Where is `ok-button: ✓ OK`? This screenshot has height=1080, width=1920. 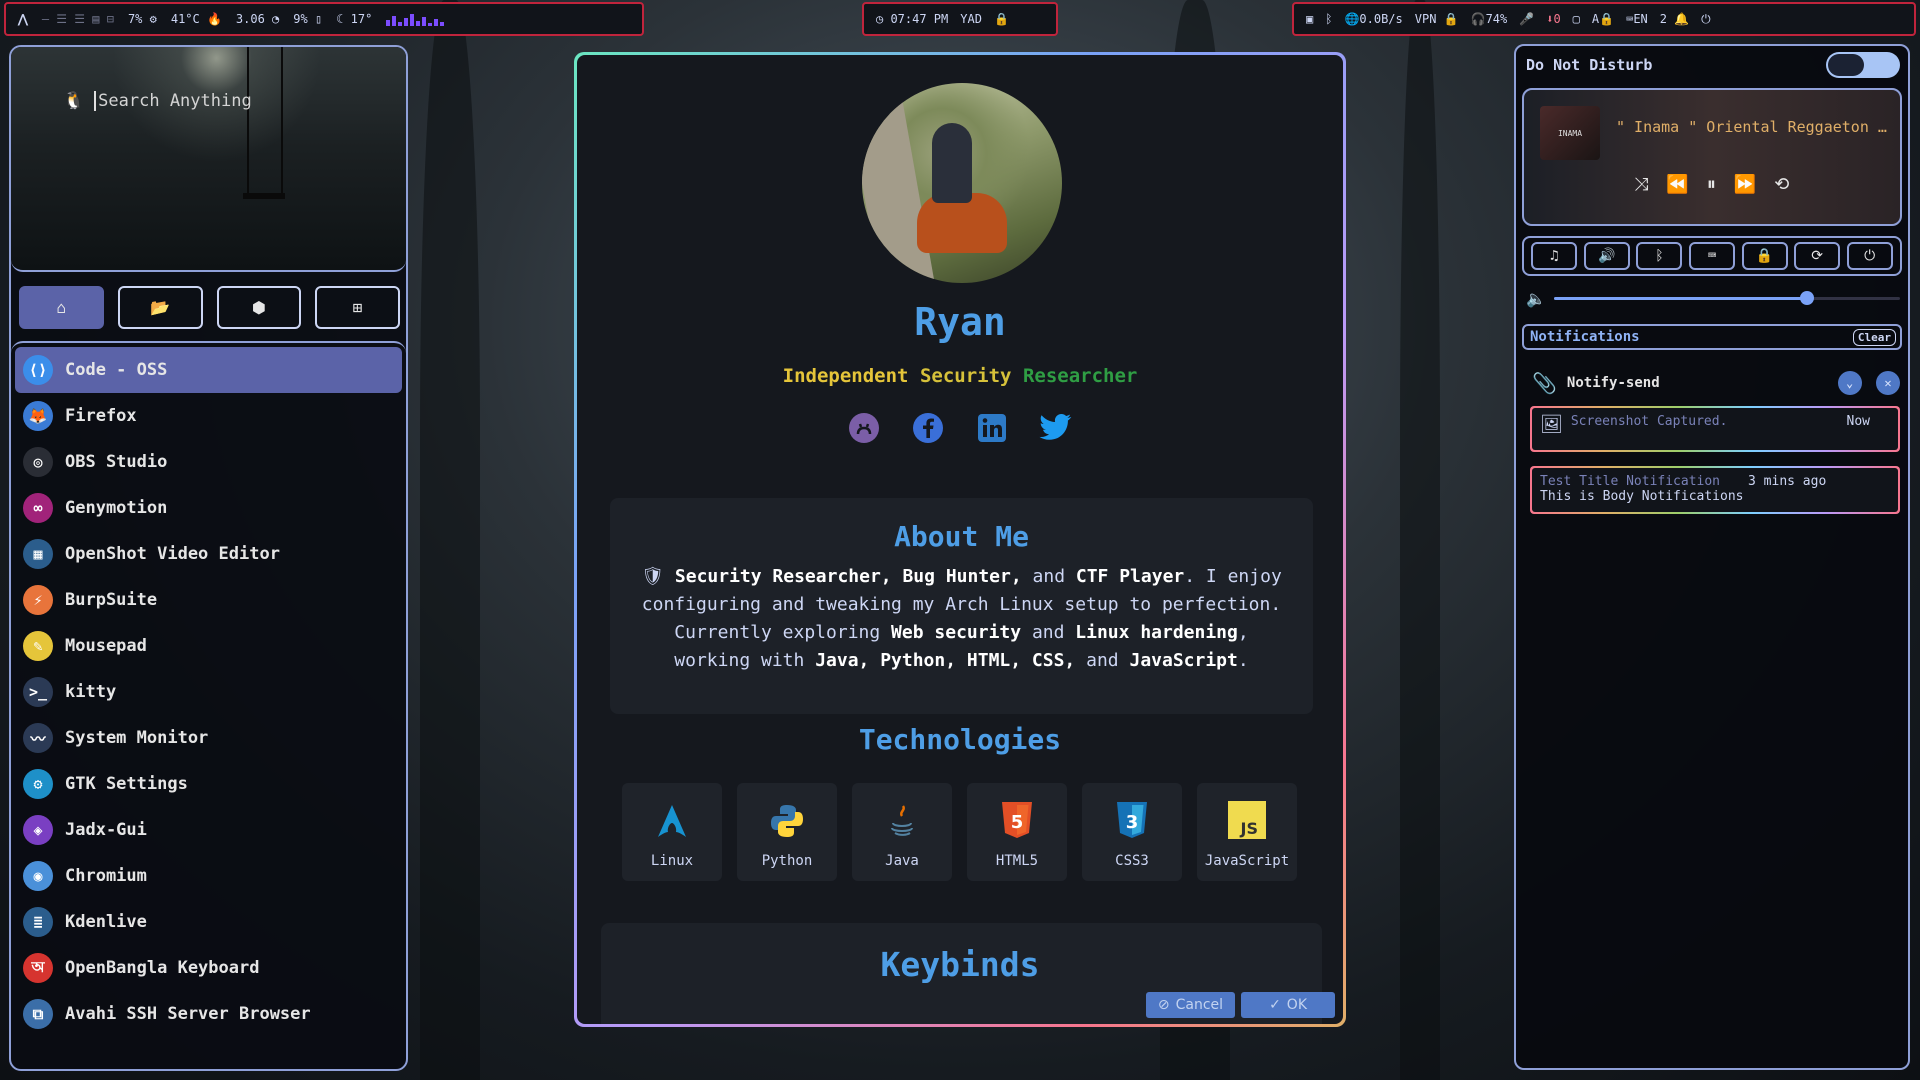 ok-button: ✓ OK is located at coordinates (1288, 1005).